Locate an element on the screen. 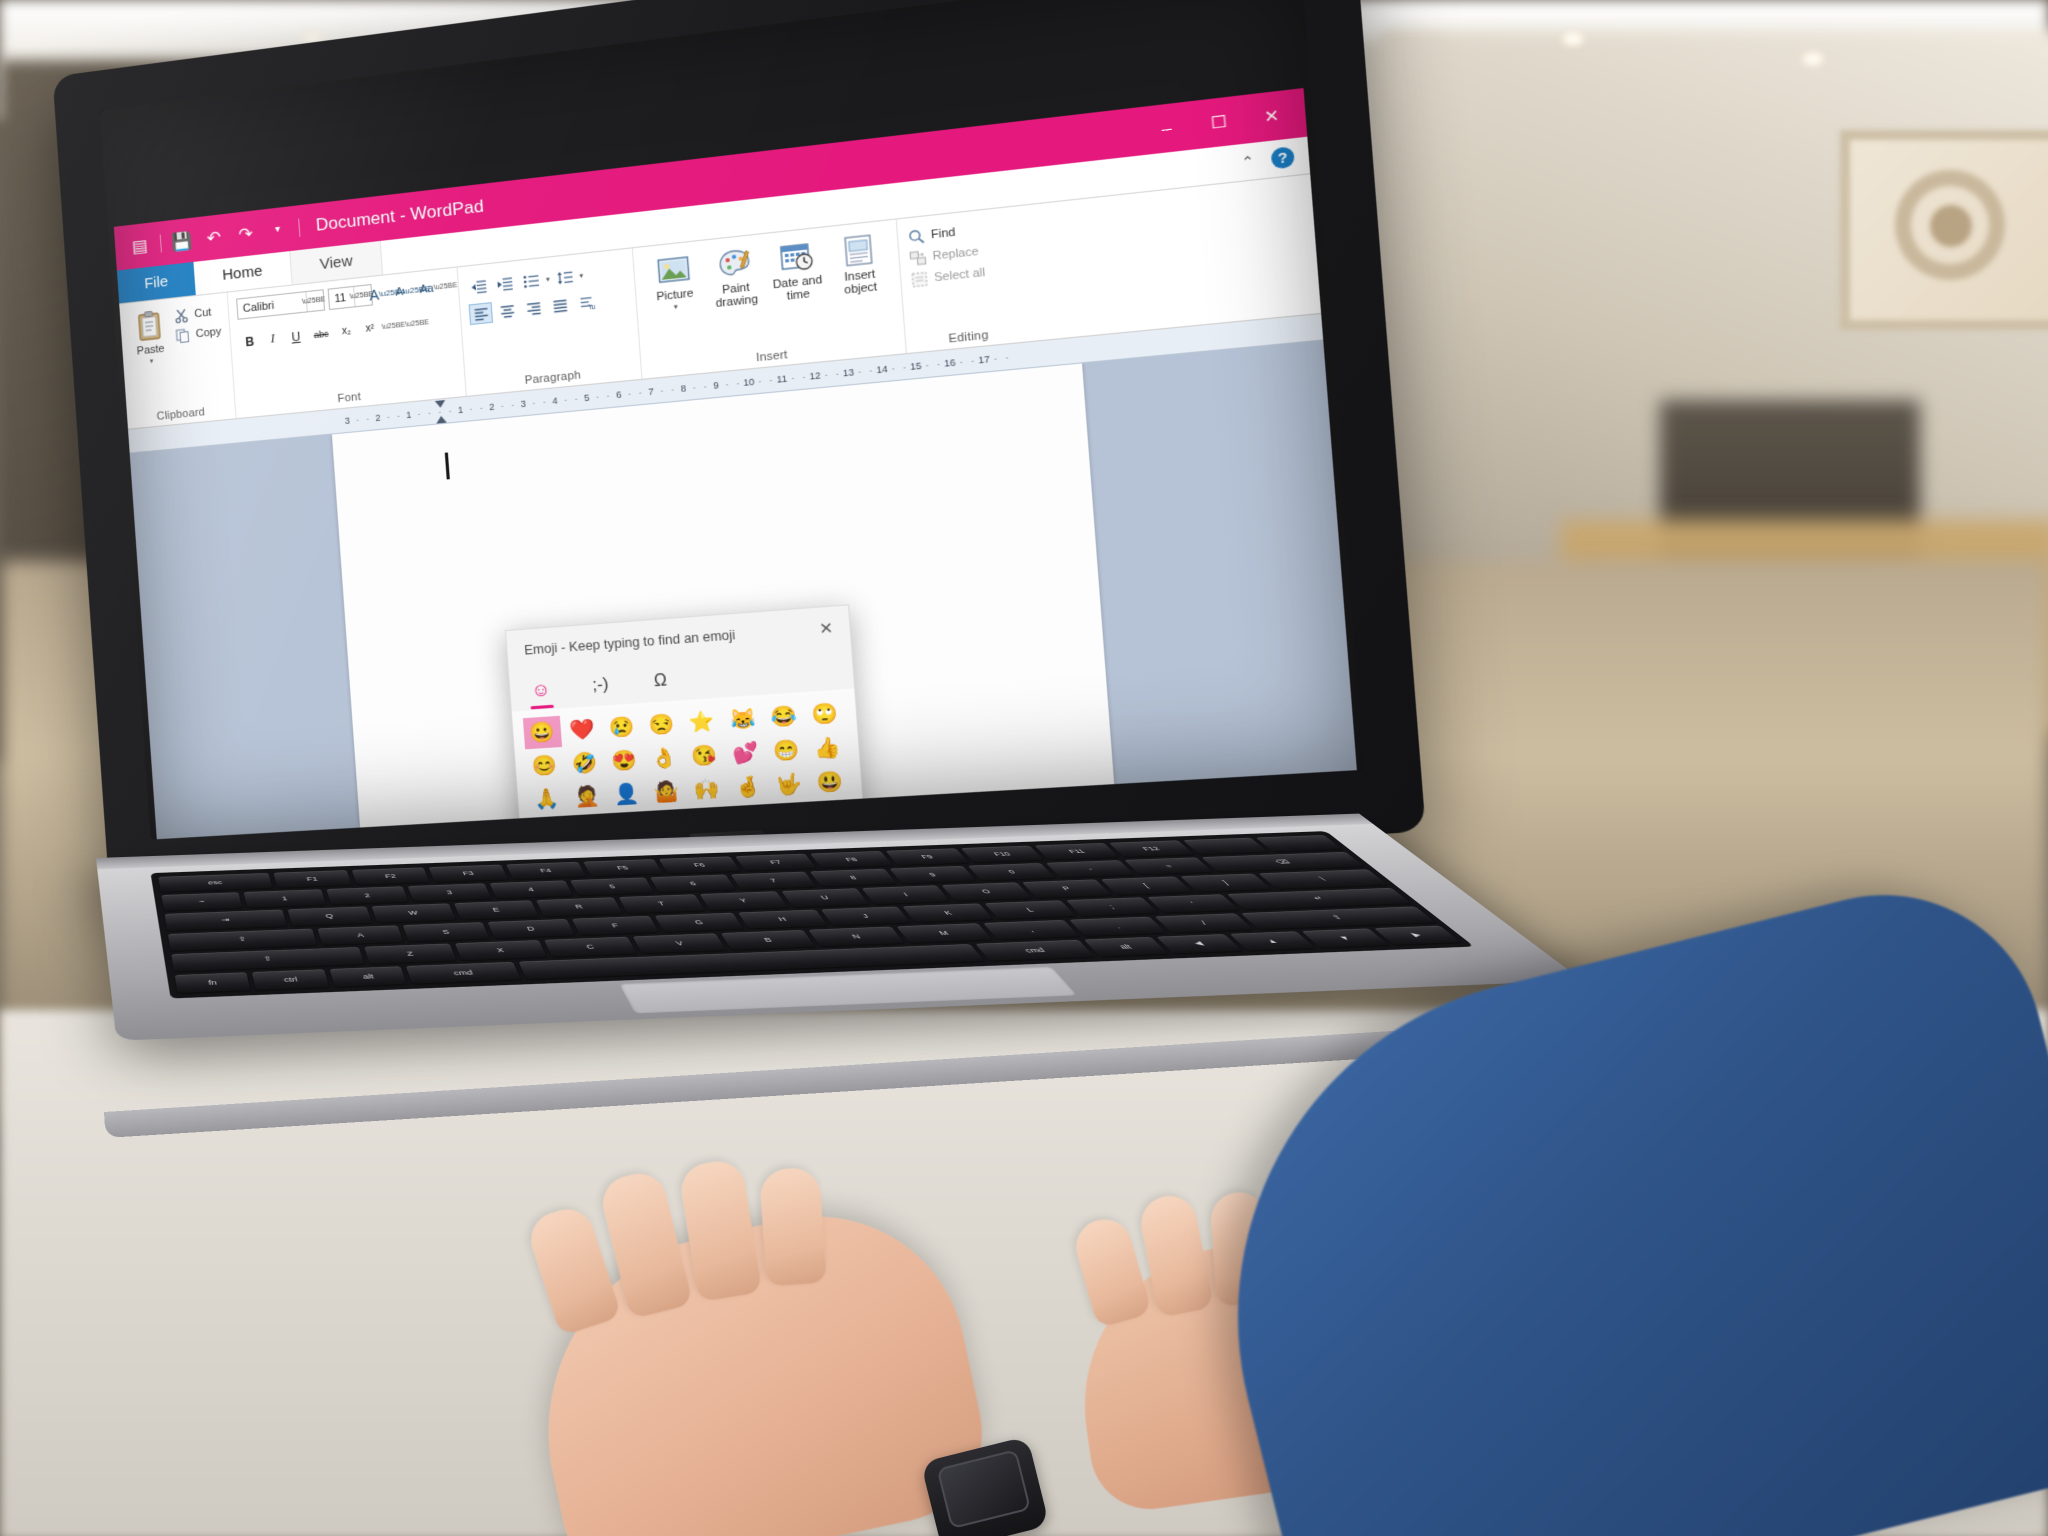  insert-date-time-button: Date and time is located at coordinates (797, 270).